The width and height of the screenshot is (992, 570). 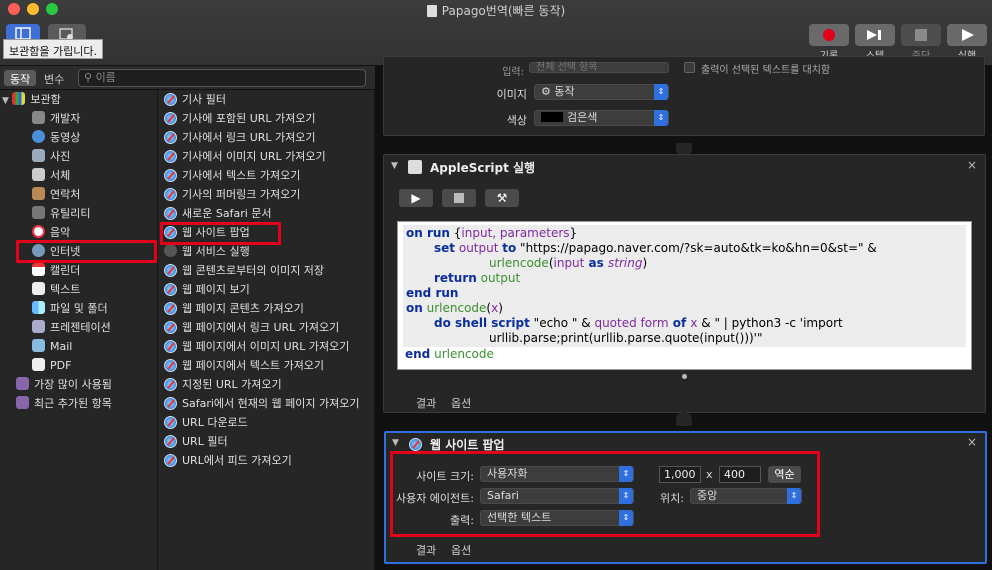 What do you see at coordinates (207, 289) in the screenshot?
I see `action-item: 웹 페이지 보기` at bounding box center [207, 289].